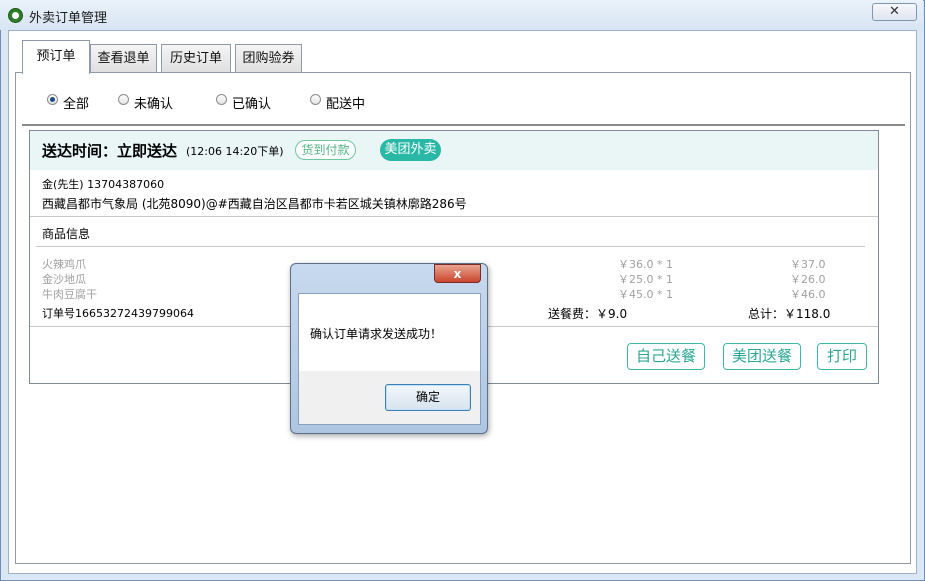 This screenshot has width=925, height=581. Describe the element at coordinates (588, 314) in the screenshot. I see `delivery-fee: 送餐费：￥9.0` at that location.